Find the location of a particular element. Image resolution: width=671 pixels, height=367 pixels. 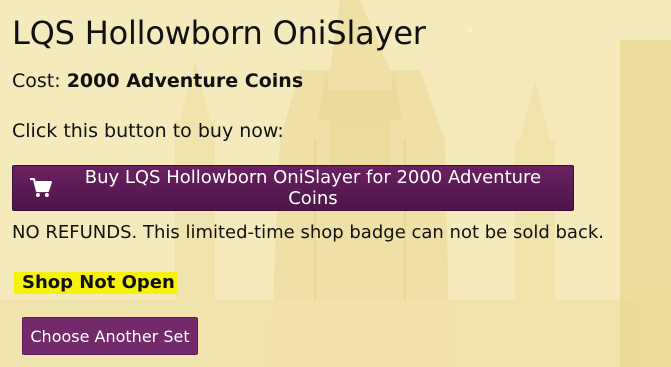

buy-instructions: Click this button to buy now: is located at coordinates (148, 131).